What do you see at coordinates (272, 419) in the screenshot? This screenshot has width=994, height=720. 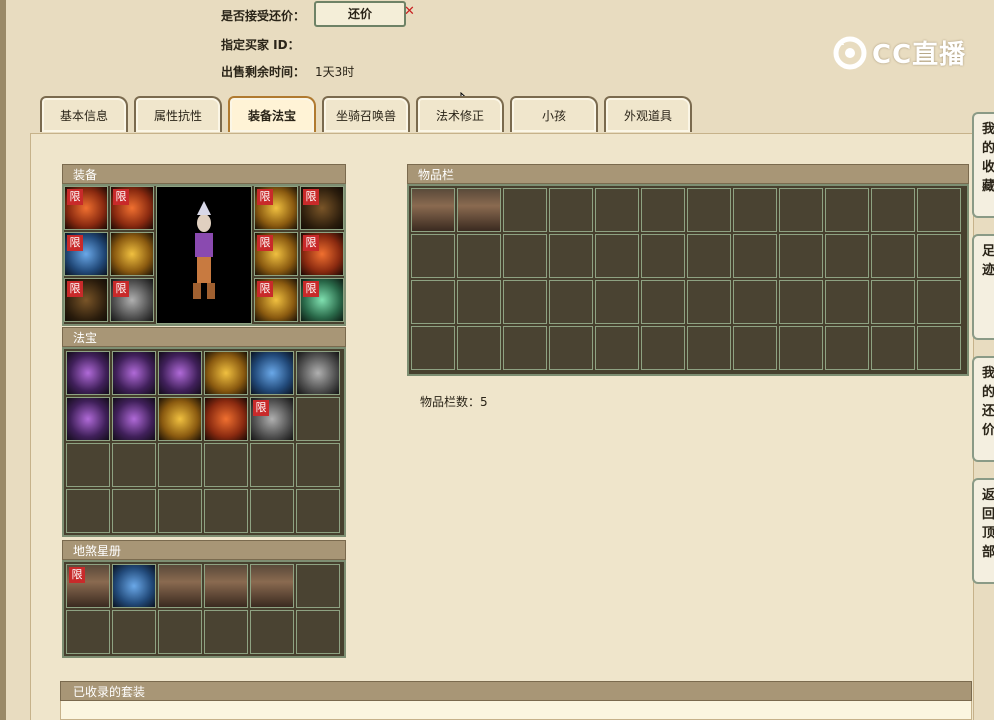 I see `treasure-slot: 限` at bounding box center [272, 419].